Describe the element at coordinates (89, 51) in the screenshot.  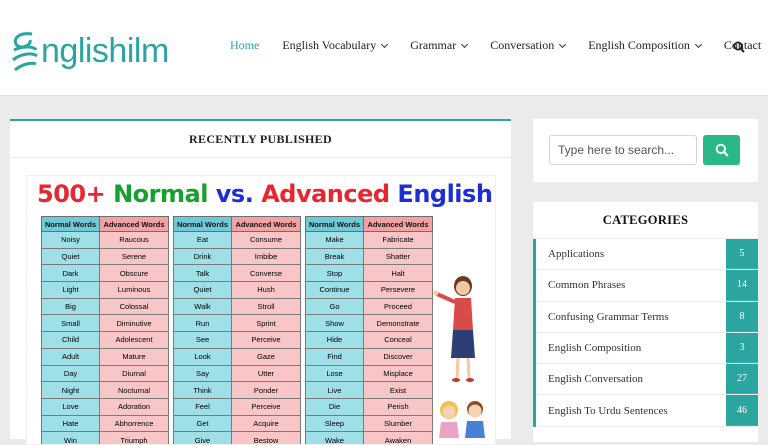
I see `site-logo: nglishilm` at that location.